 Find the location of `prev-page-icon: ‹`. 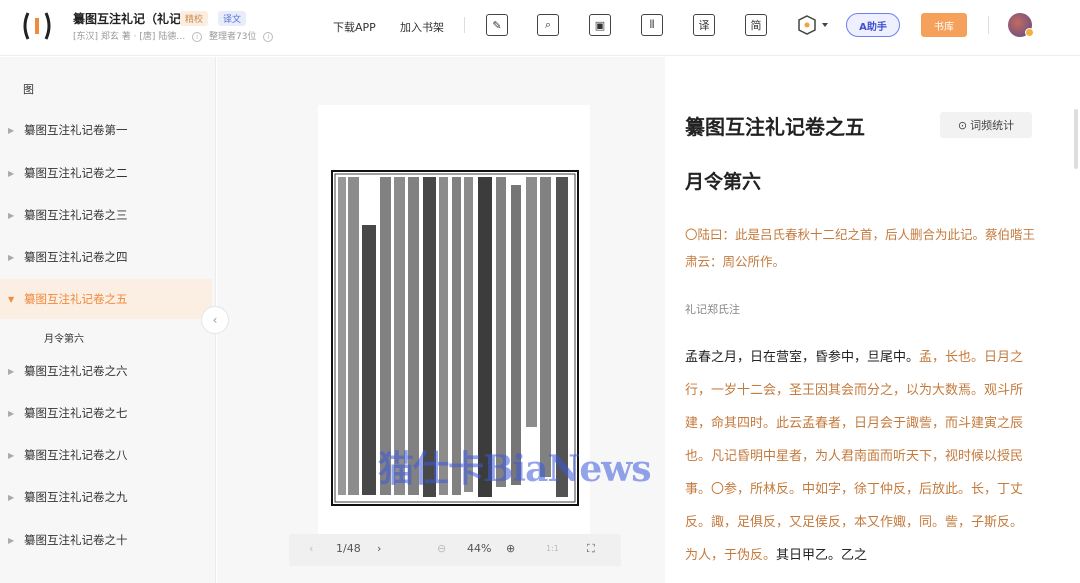

prev-page-icon: ‹ is located at coordinates (311, 548).